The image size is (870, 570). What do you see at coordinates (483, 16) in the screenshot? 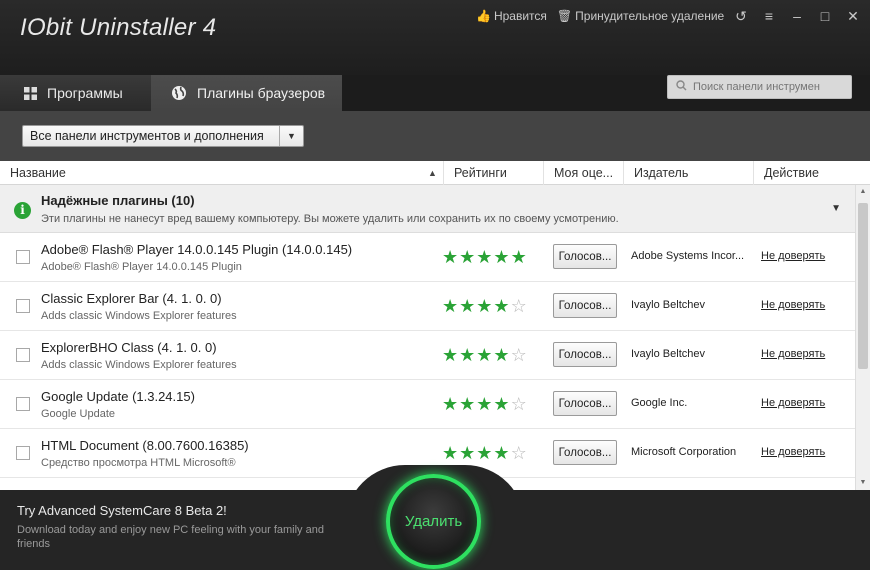
I see `thumbs-up-icon: 👍` at bounding box center [483, 16].